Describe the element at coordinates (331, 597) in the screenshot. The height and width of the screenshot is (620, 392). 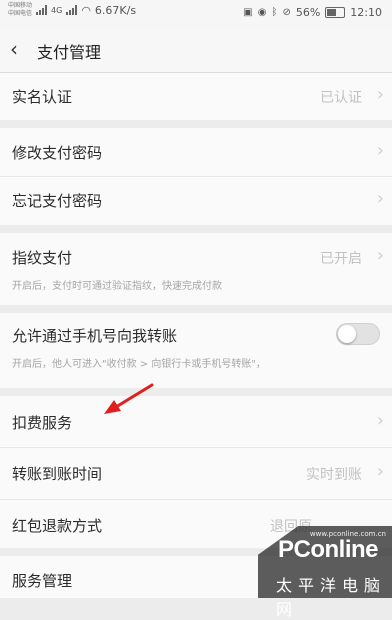
I see `watermark-chinese: 太平洋电脑网` at that location.